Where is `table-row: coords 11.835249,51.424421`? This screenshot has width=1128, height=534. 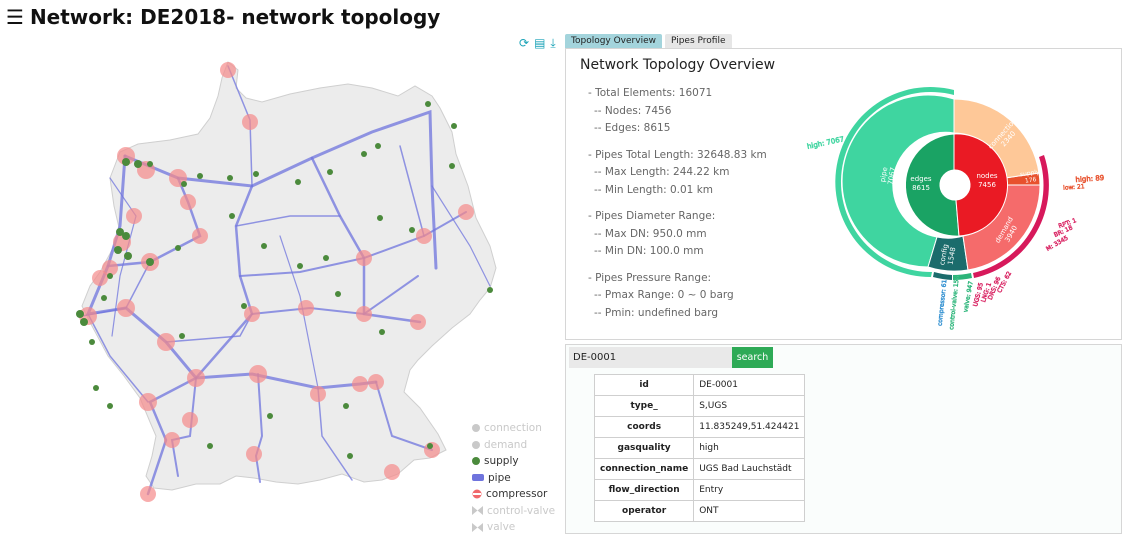
table-row: coords 11.835249,51.424421 is located at coordinates (699, 427).